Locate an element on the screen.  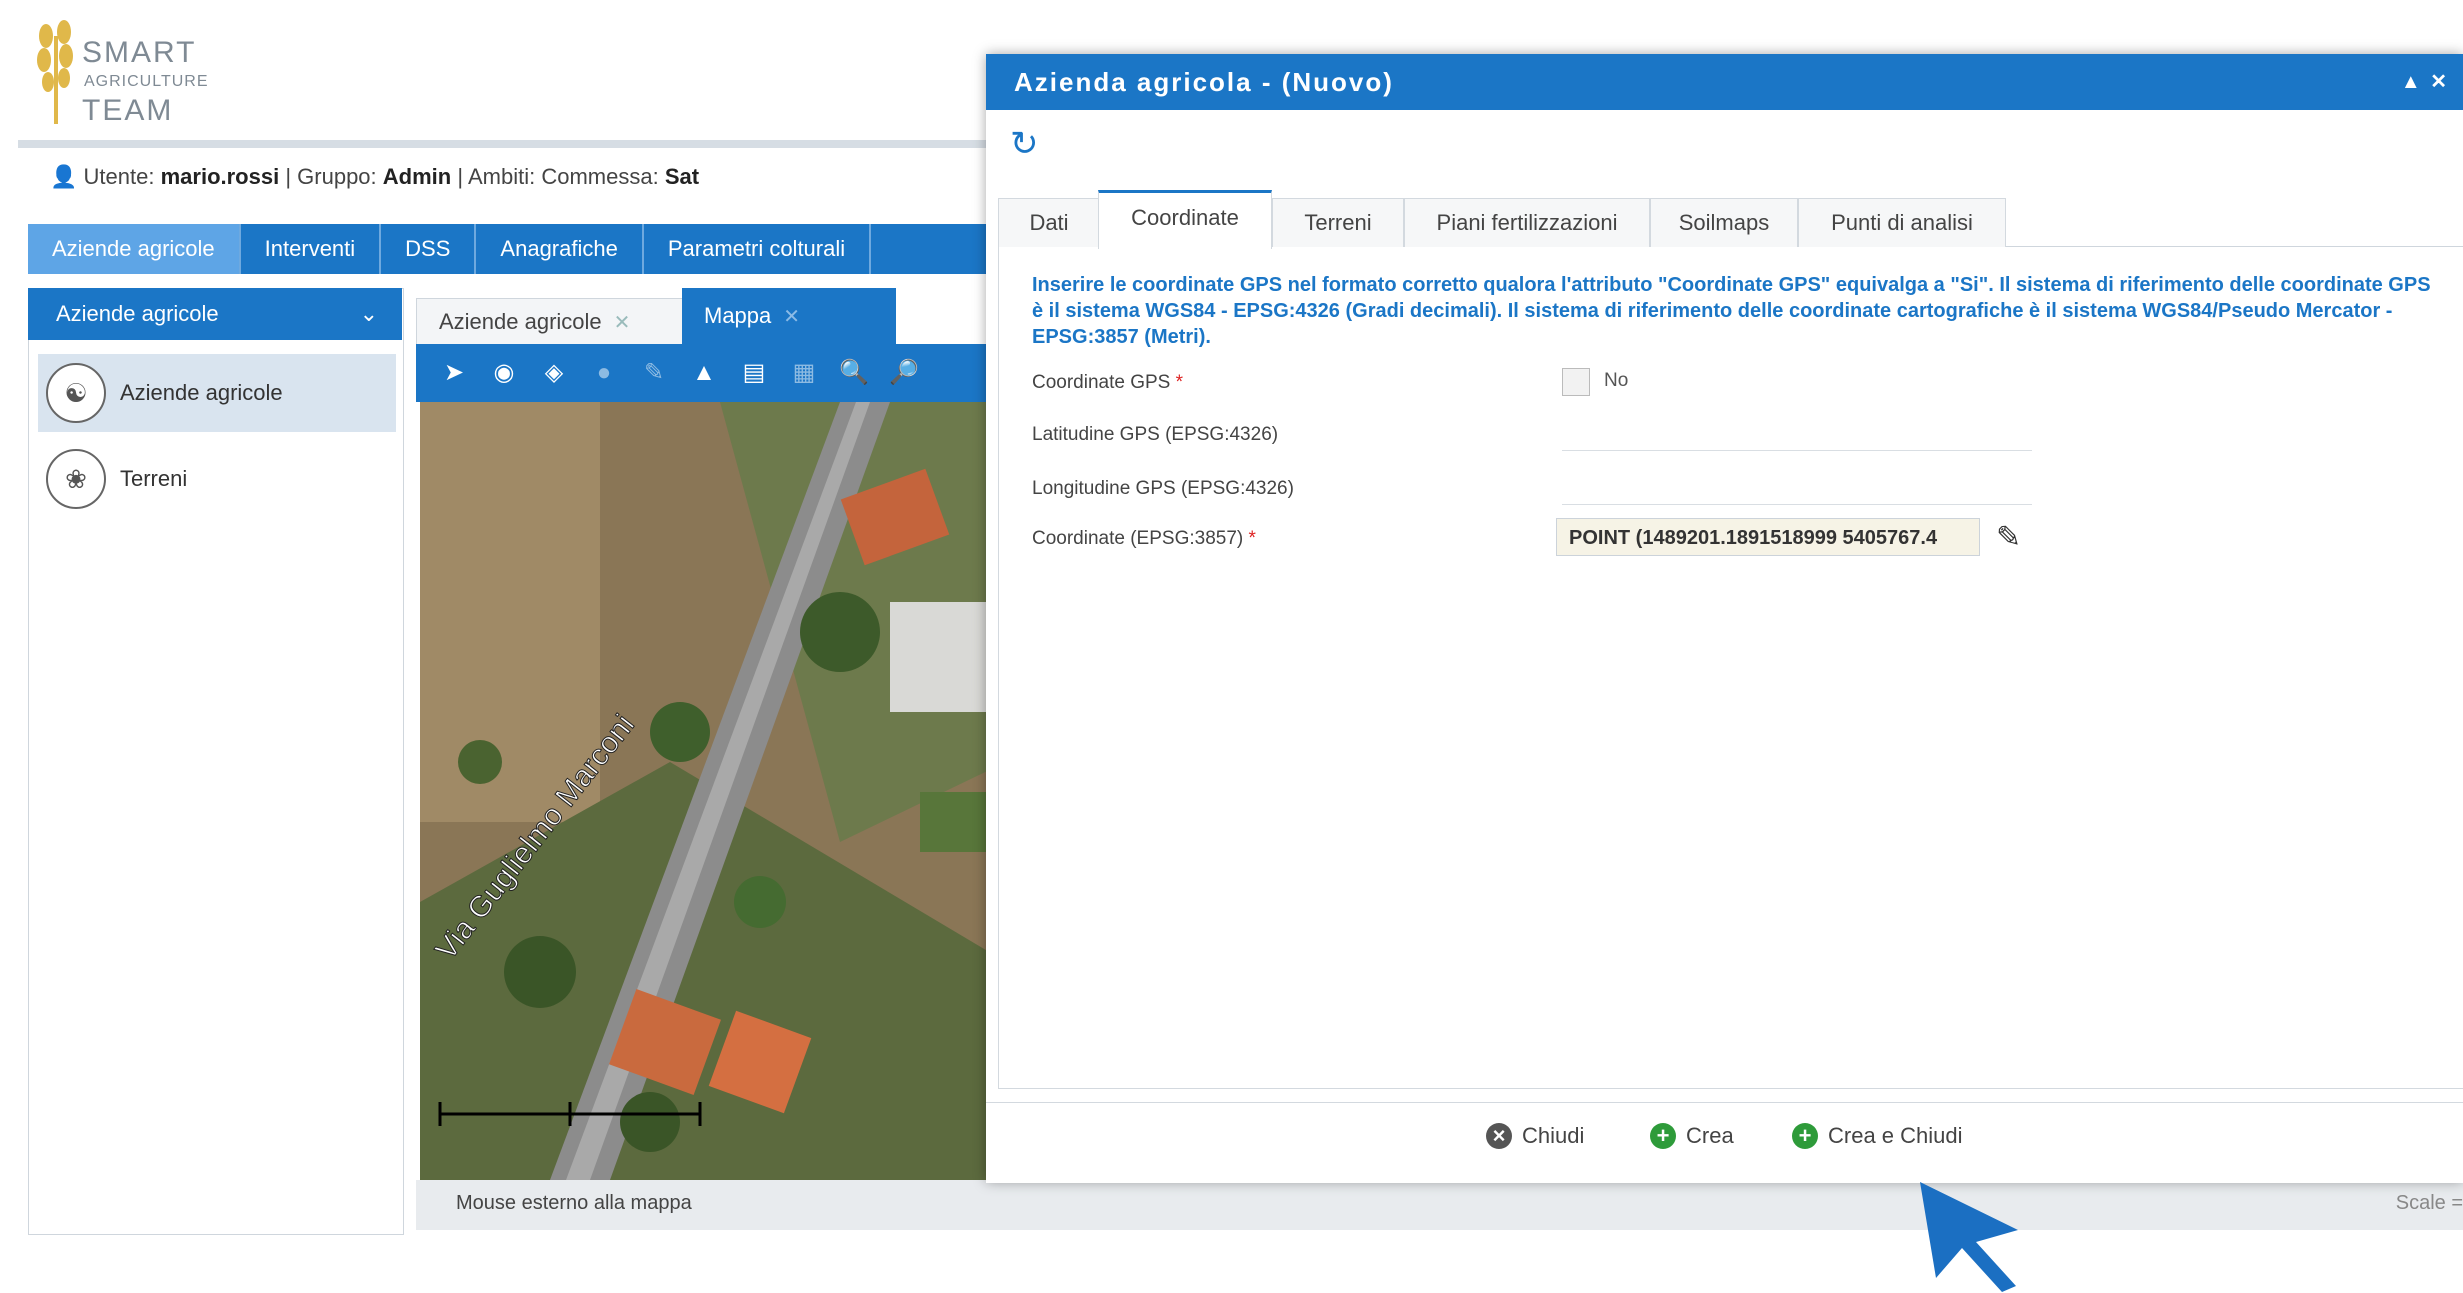
aerial-imagery: Via Guglielmo Marconi is located at coordinates (713, 791).